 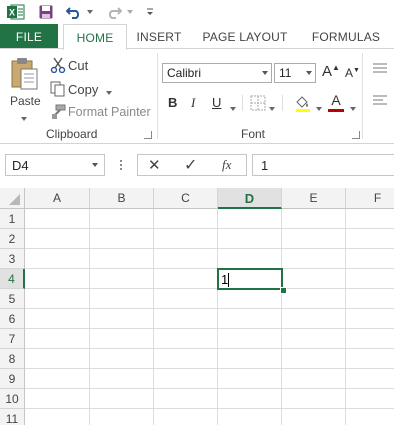 What do you see at coordinates (130, 12) in the screenshot?
I see `redo-dropdown-icon` at bounding box center [130, 12].